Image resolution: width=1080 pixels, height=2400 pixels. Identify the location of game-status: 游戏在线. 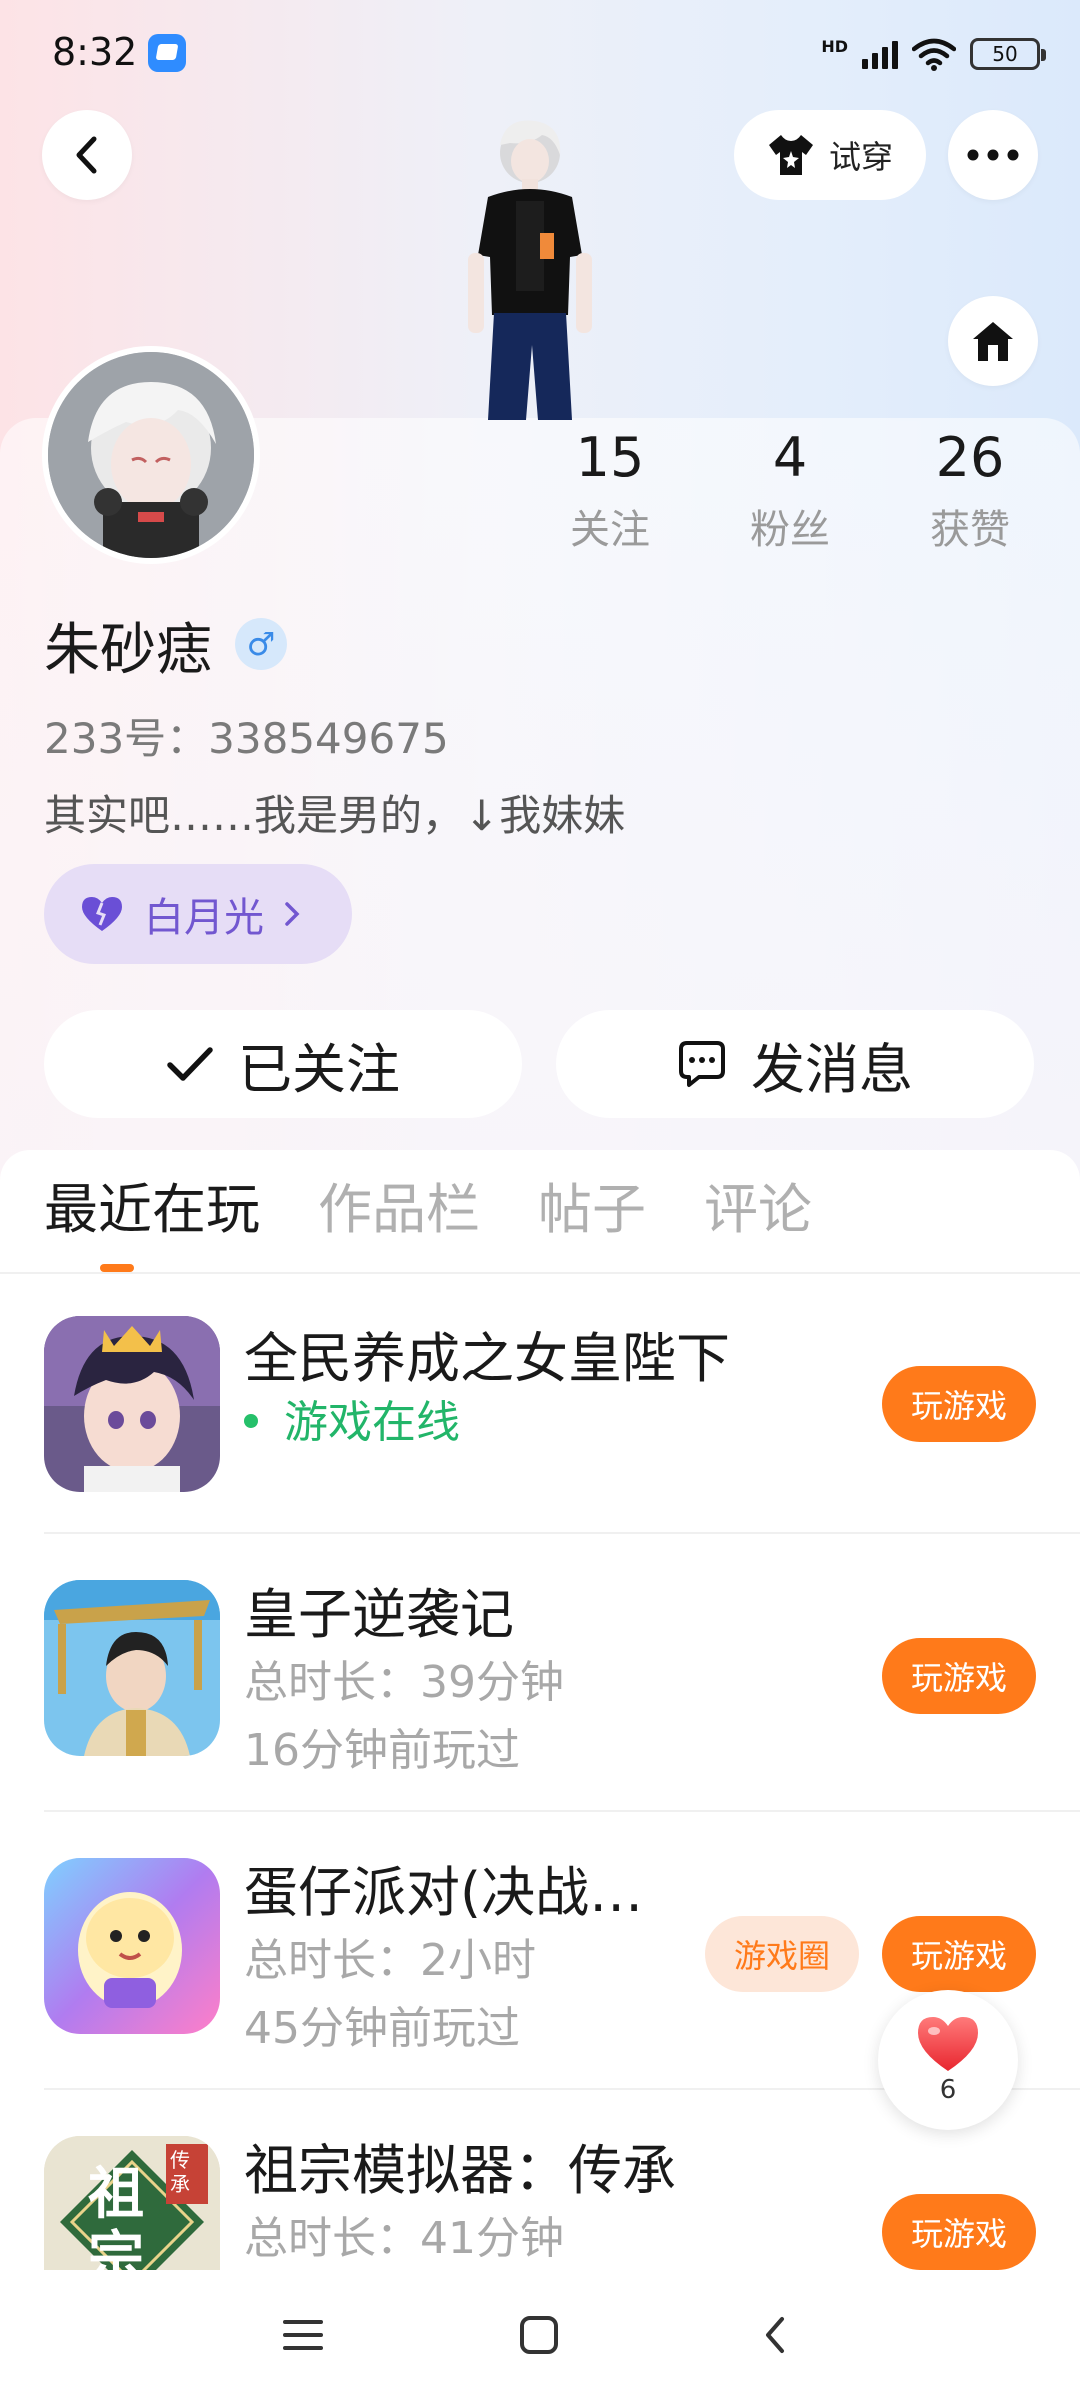
(352, 1418).